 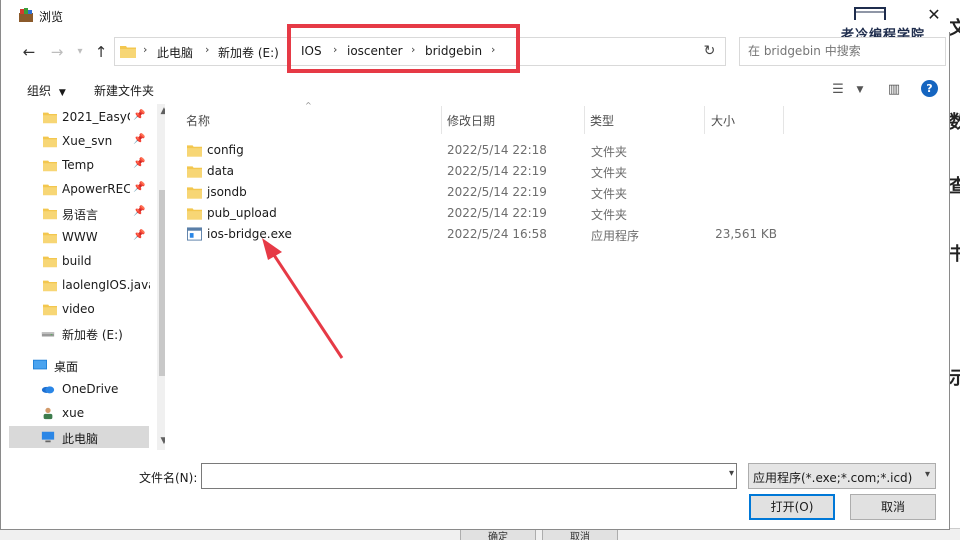 I want to click on file-row-config: config 2022/5/14 22:18 文件夹, so click(x=481, y=150).